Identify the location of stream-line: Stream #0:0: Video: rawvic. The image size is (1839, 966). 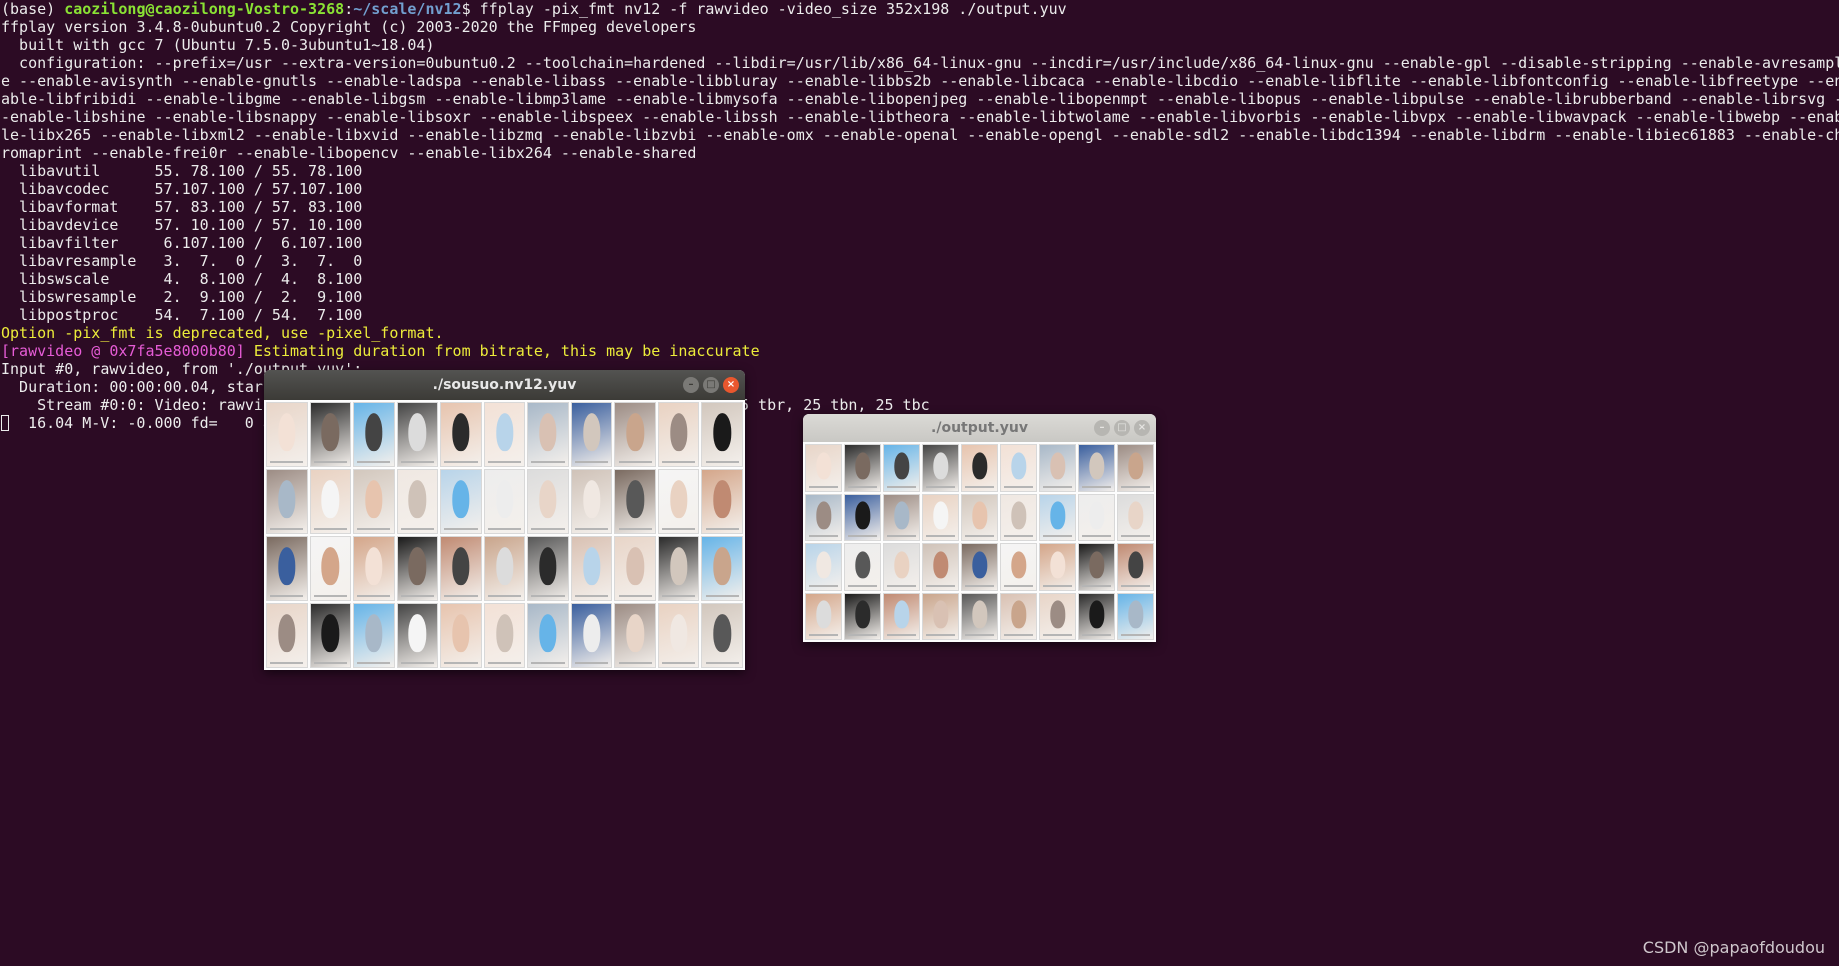
(136, 405).